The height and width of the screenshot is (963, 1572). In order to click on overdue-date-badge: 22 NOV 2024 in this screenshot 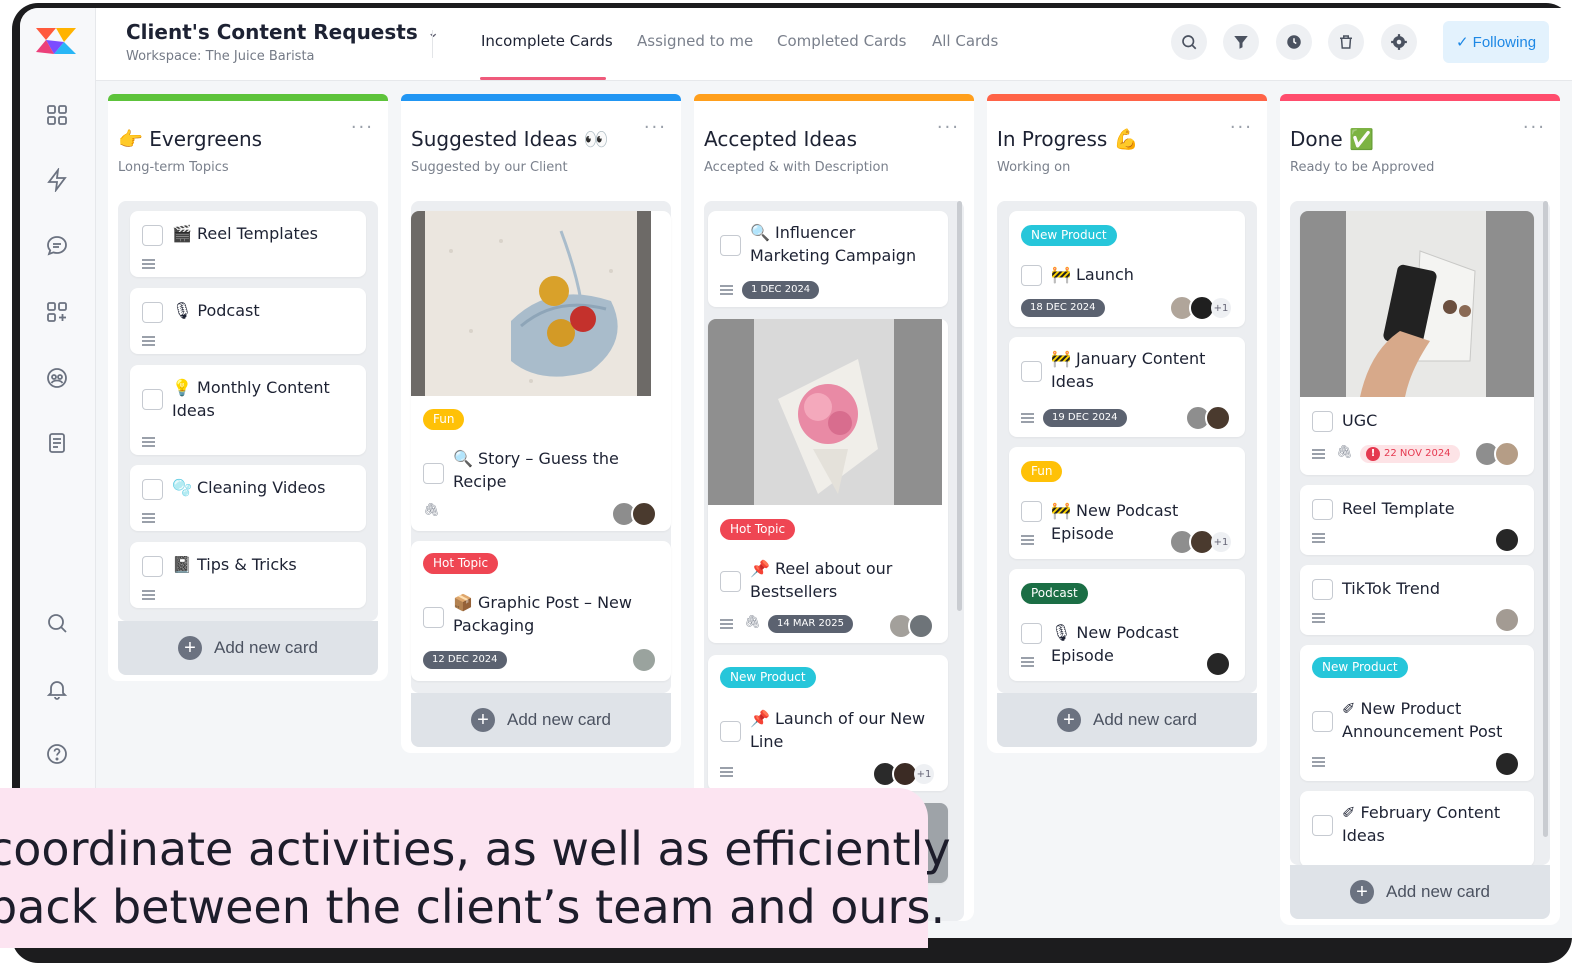, I will do `click(1410, 454)`.